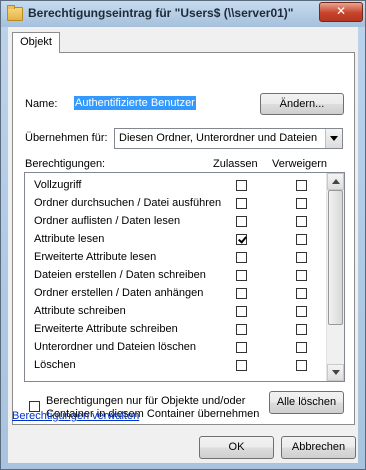  I want to click on permission-label: Ordner erstellen / Daten anhängen, so click(119, 293).